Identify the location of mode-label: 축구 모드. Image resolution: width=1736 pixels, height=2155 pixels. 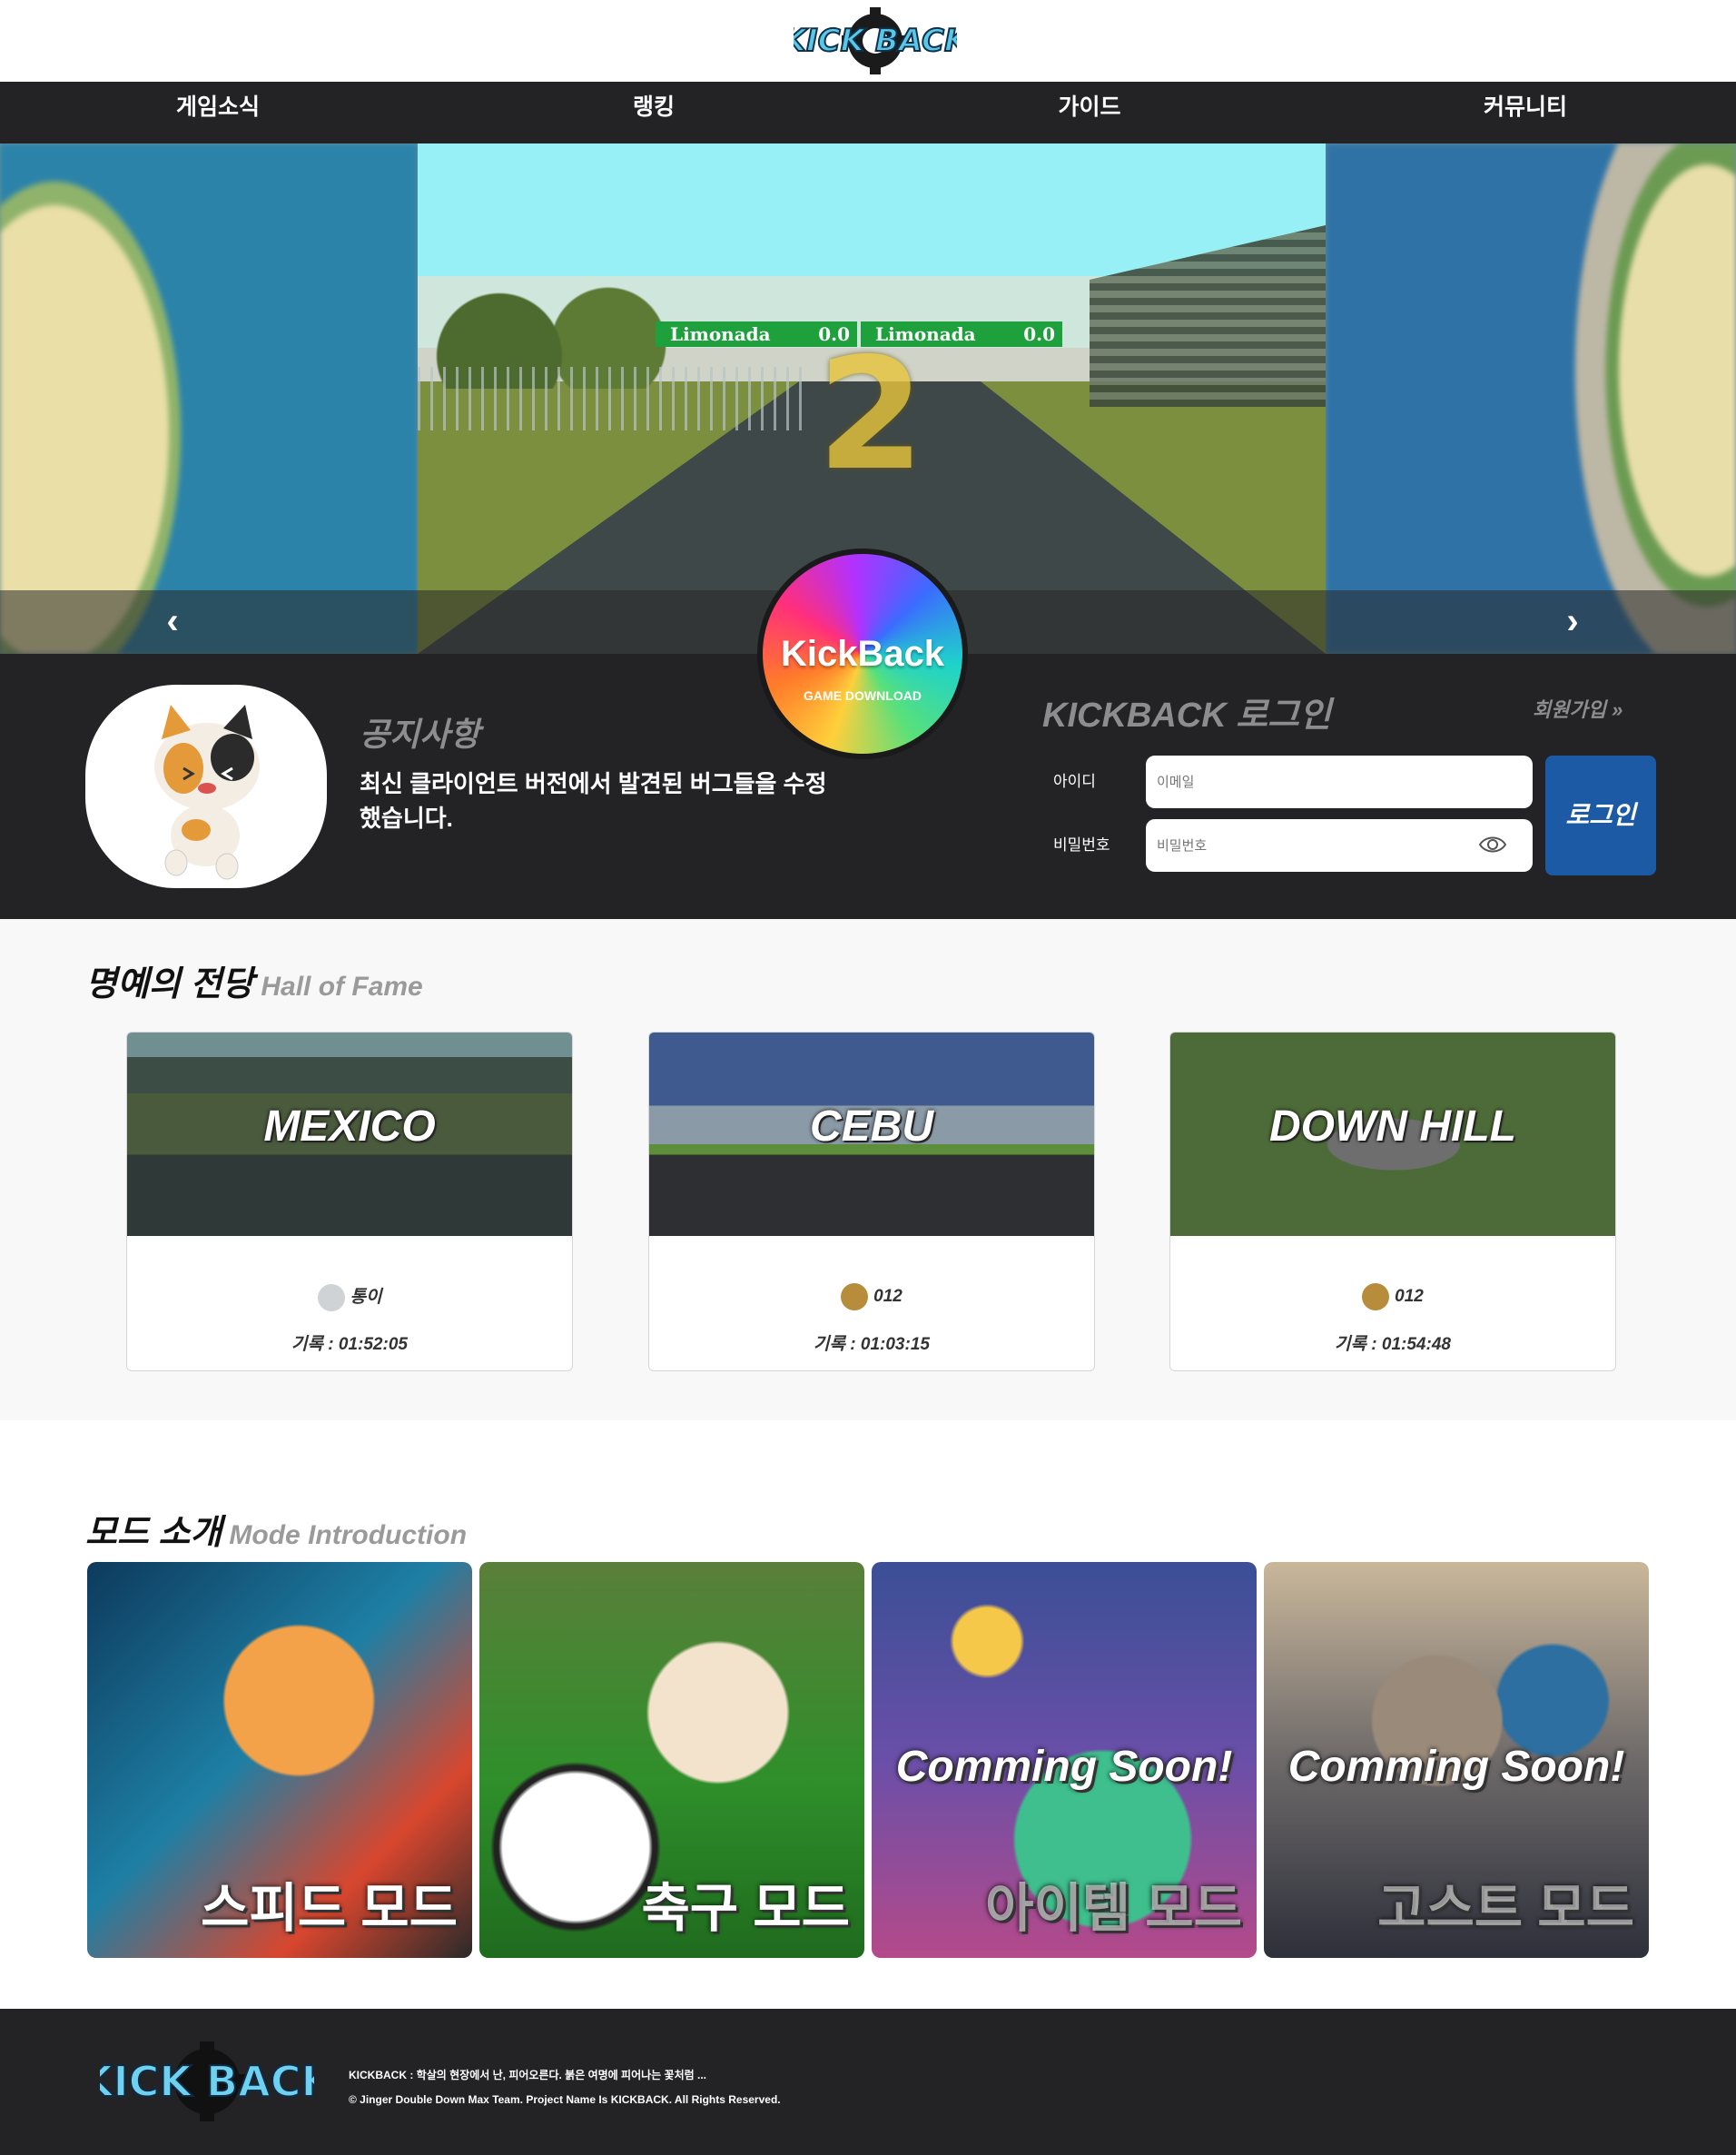
(745, 1908).